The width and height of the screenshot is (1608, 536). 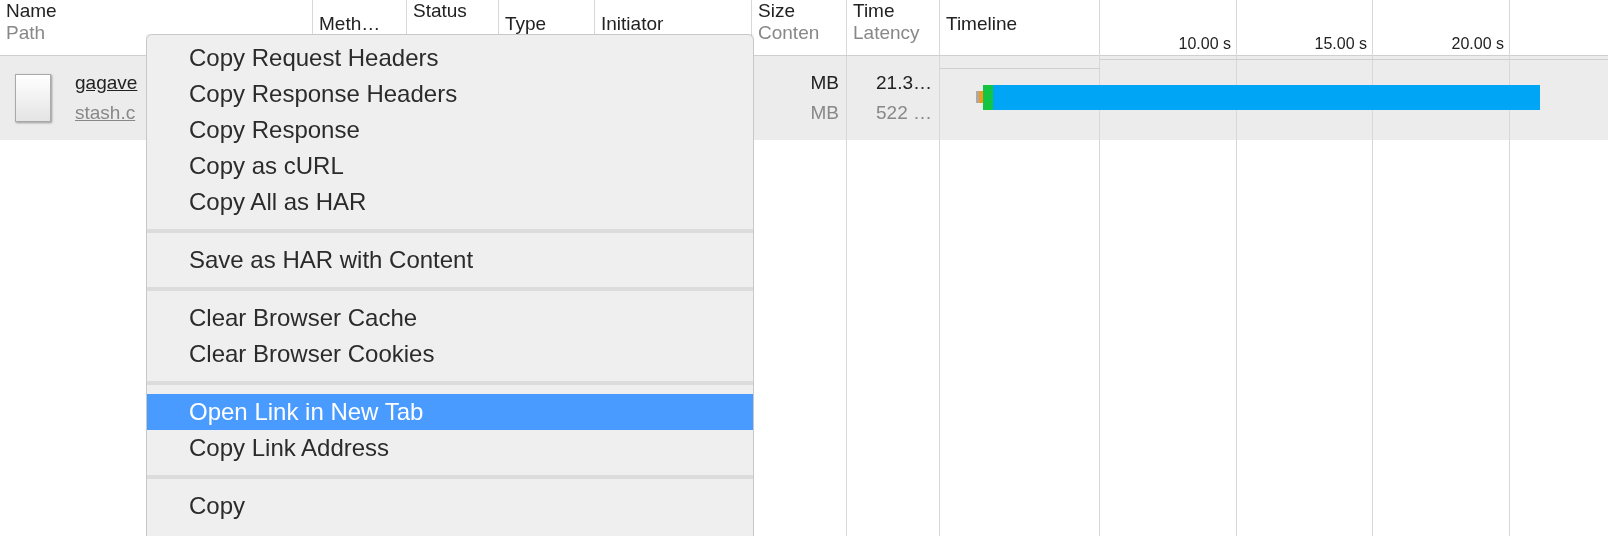 I want to click on column-header: Timeline, so click(x=1020, y=24).